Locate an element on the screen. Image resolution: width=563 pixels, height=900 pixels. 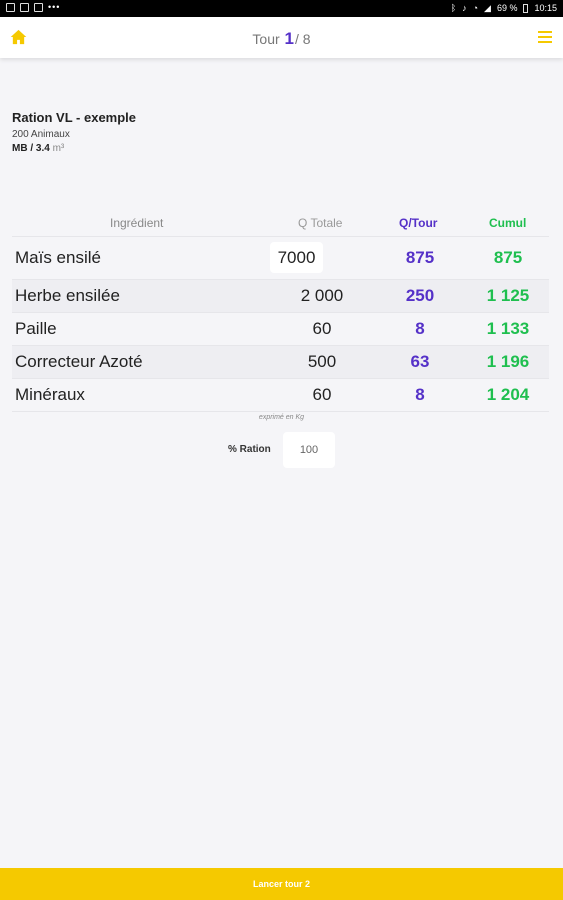
ingredient-name: Minéraux is located at coordinates (50, 394).